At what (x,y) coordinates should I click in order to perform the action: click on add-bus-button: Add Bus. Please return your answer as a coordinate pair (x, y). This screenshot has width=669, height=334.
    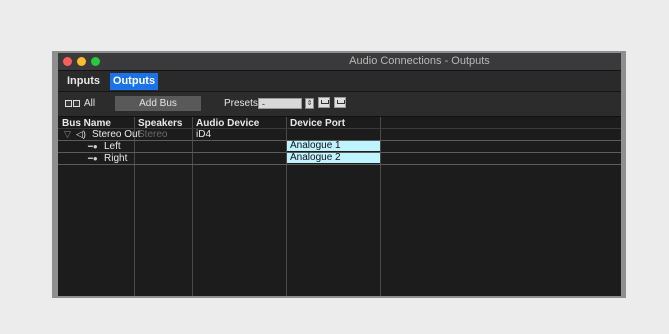
    Looking at the image, I should click on (158, 103).